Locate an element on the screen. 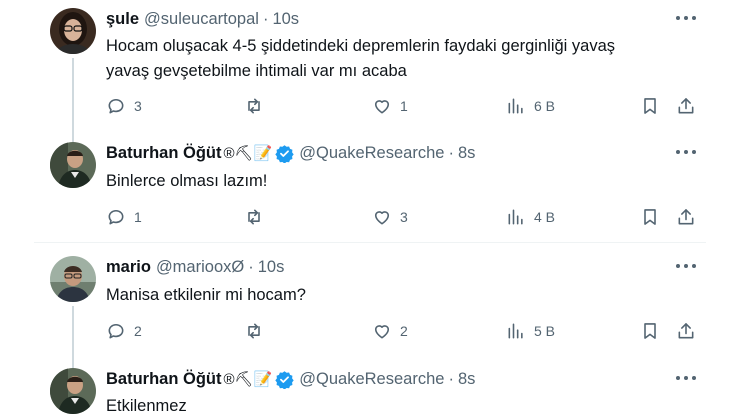 The height and width of the screenshot is (420, 730). tweet-header: mario @mariooxØ · 10s is located at coordinates (195, 267).